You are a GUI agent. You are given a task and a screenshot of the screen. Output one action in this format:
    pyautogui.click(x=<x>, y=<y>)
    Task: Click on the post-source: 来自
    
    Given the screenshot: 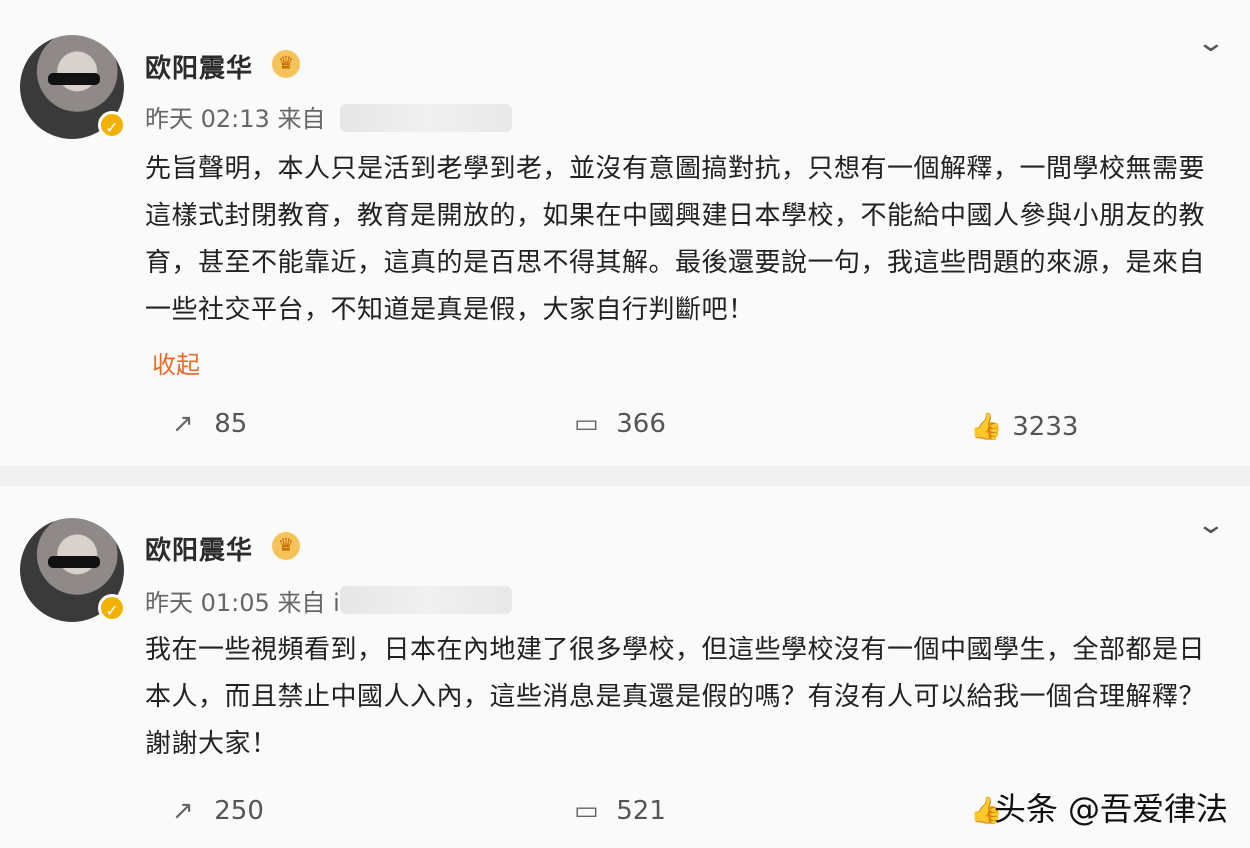 What is the action you would take?
    pyautogui.click(x=301, y=119)
    